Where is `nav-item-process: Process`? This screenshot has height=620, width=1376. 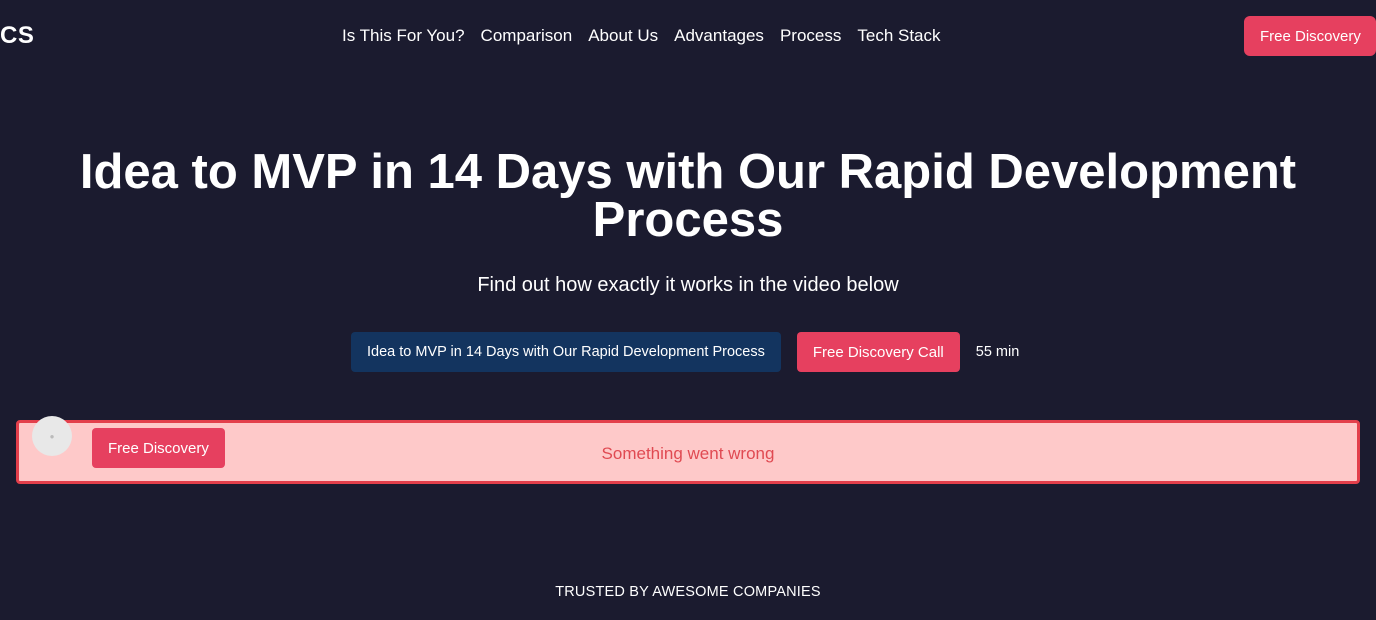
nav-item-process: Process is located at coordinates (810, 36).